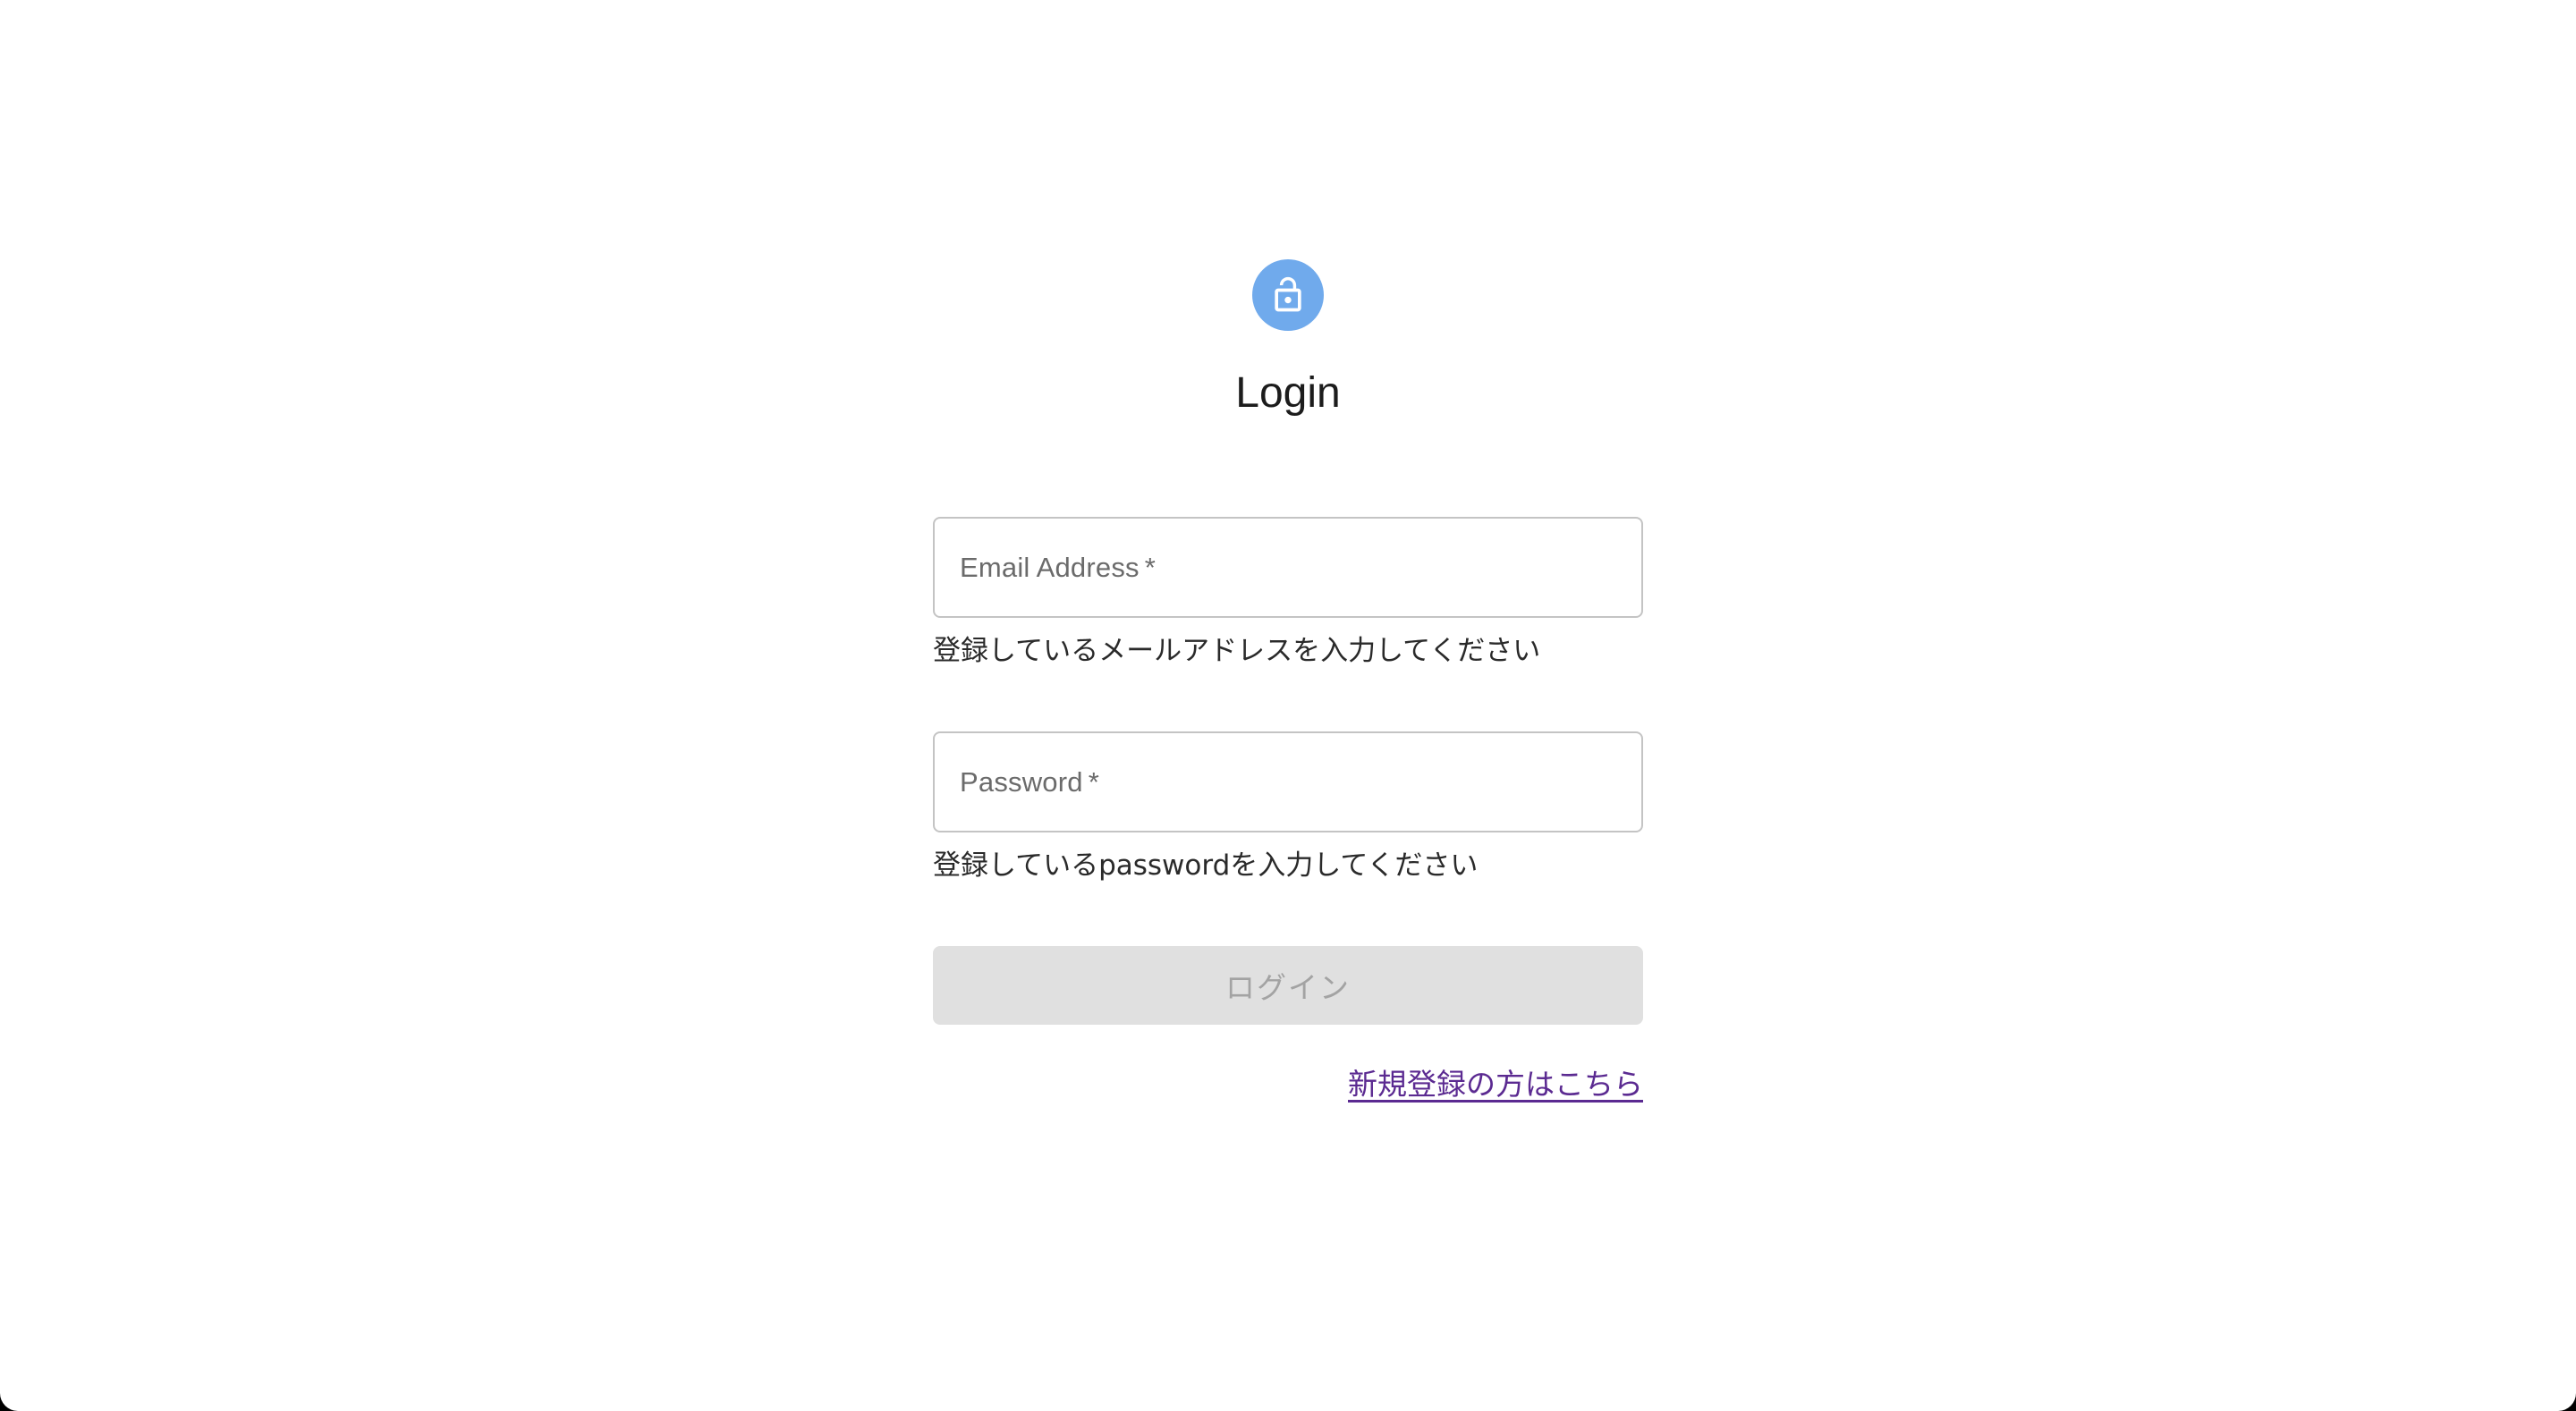 Image resolution: width=2576 pixels, height=1411 pixels. Describe the element at coordinates (1495, 1084) in the screenshot. I see `signup-link: 新規登録の方はこちら` at that location.